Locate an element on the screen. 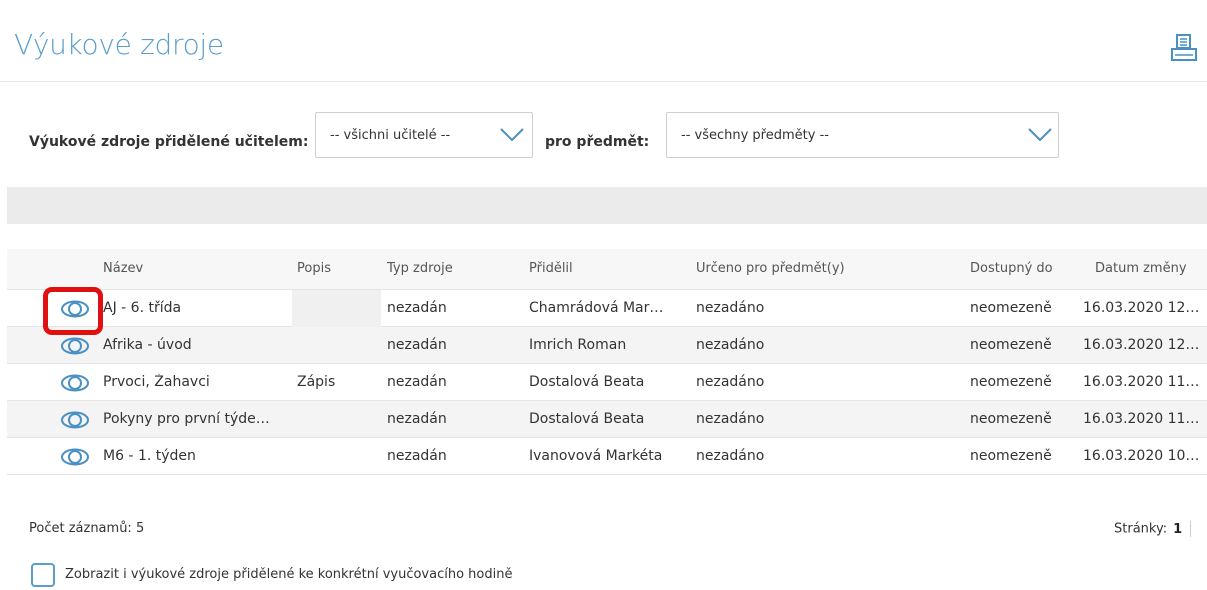 Image resolution: width=1207 pixels, height=590 pixels. pagination: Stránky: 1 is located at coordinates (1153, 529).